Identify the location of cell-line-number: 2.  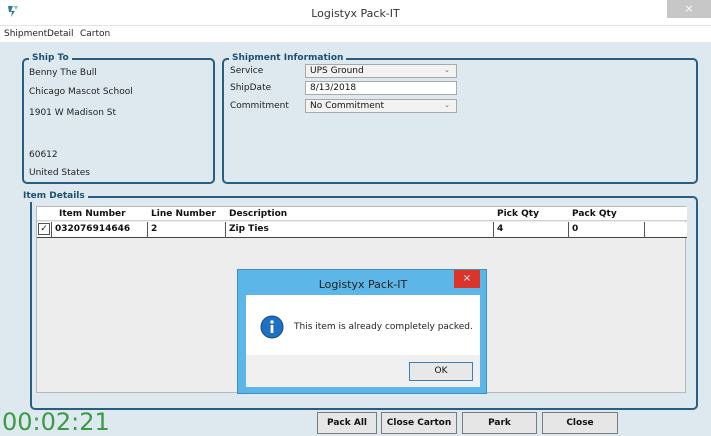
(186, 230).